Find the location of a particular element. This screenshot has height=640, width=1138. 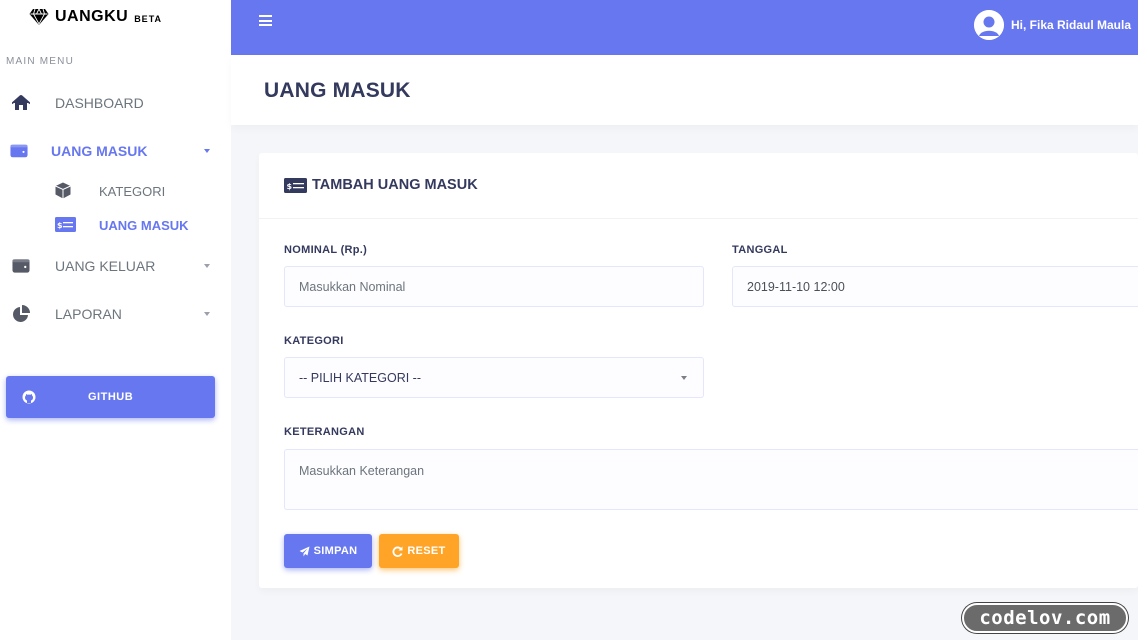

tanggal-label: TANGGAL is located at coordinates (760, 250).